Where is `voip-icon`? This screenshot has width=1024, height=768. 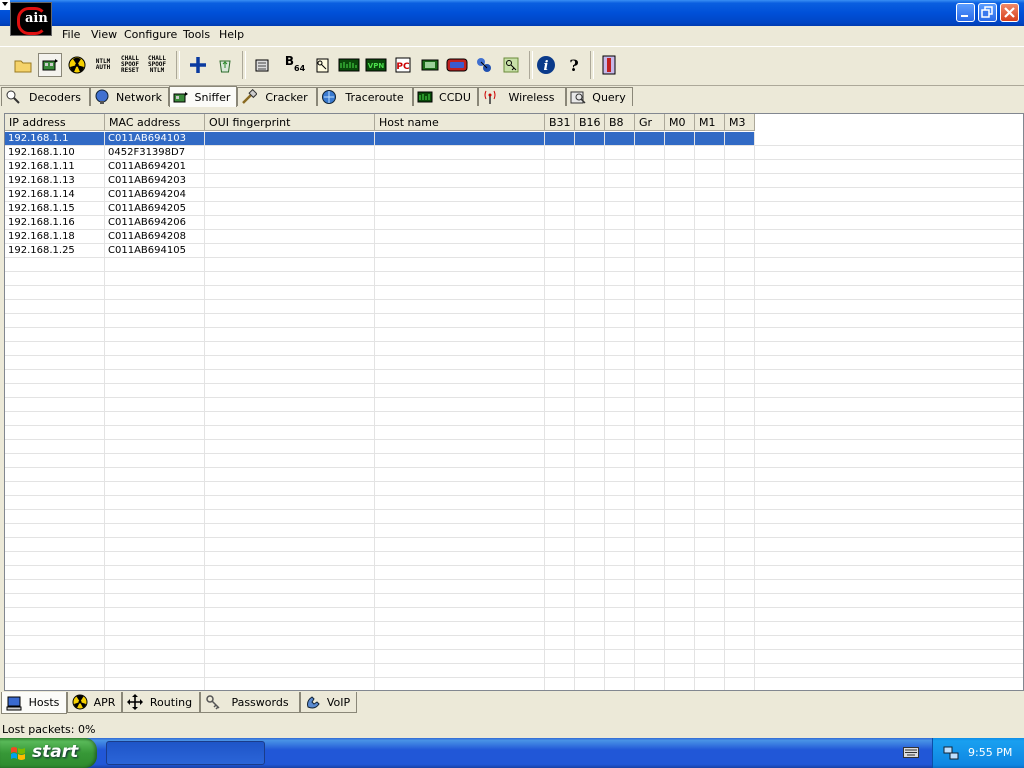 voip-icon is located at coordinates (313, 702).